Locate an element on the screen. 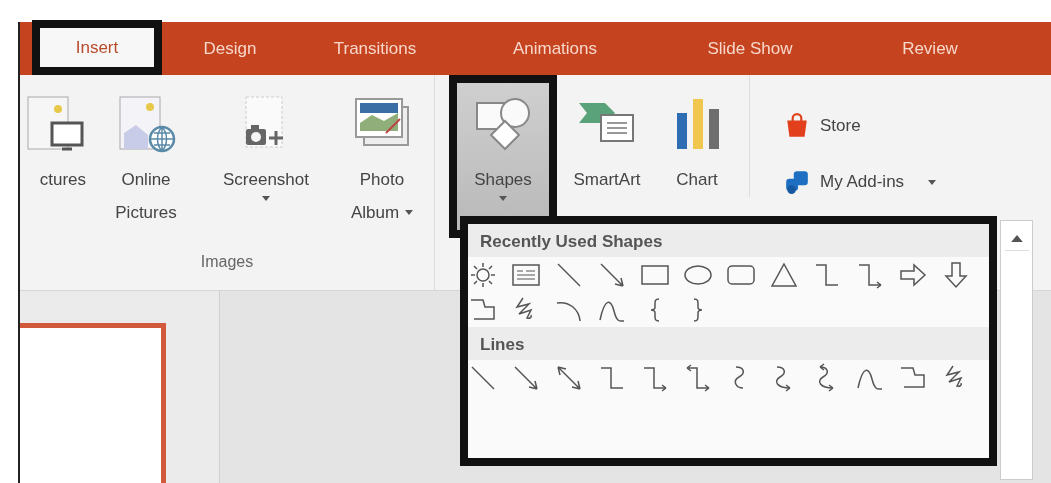 Image resolution: width=1051 pixels, height=483 pixels. chart-button: Chart is located at coordinates (697, 138).